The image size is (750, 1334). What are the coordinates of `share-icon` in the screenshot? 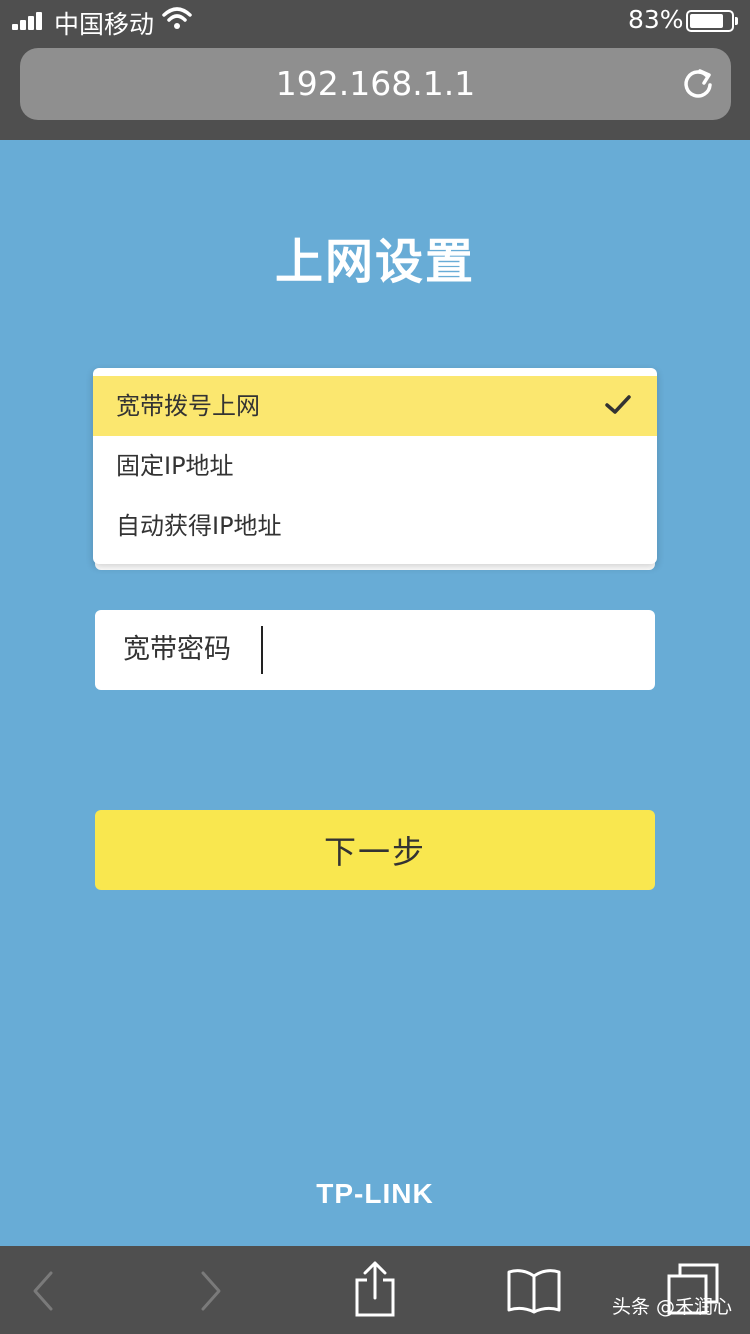 It's located at (375, 1289).